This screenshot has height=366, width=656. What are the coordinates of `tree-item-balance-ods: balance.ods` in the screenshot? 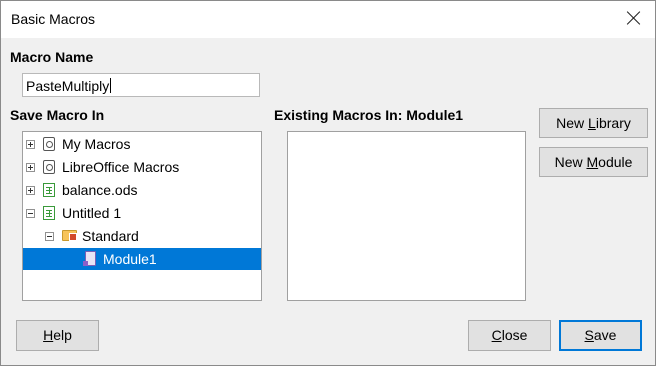 It's located at (142, 190).